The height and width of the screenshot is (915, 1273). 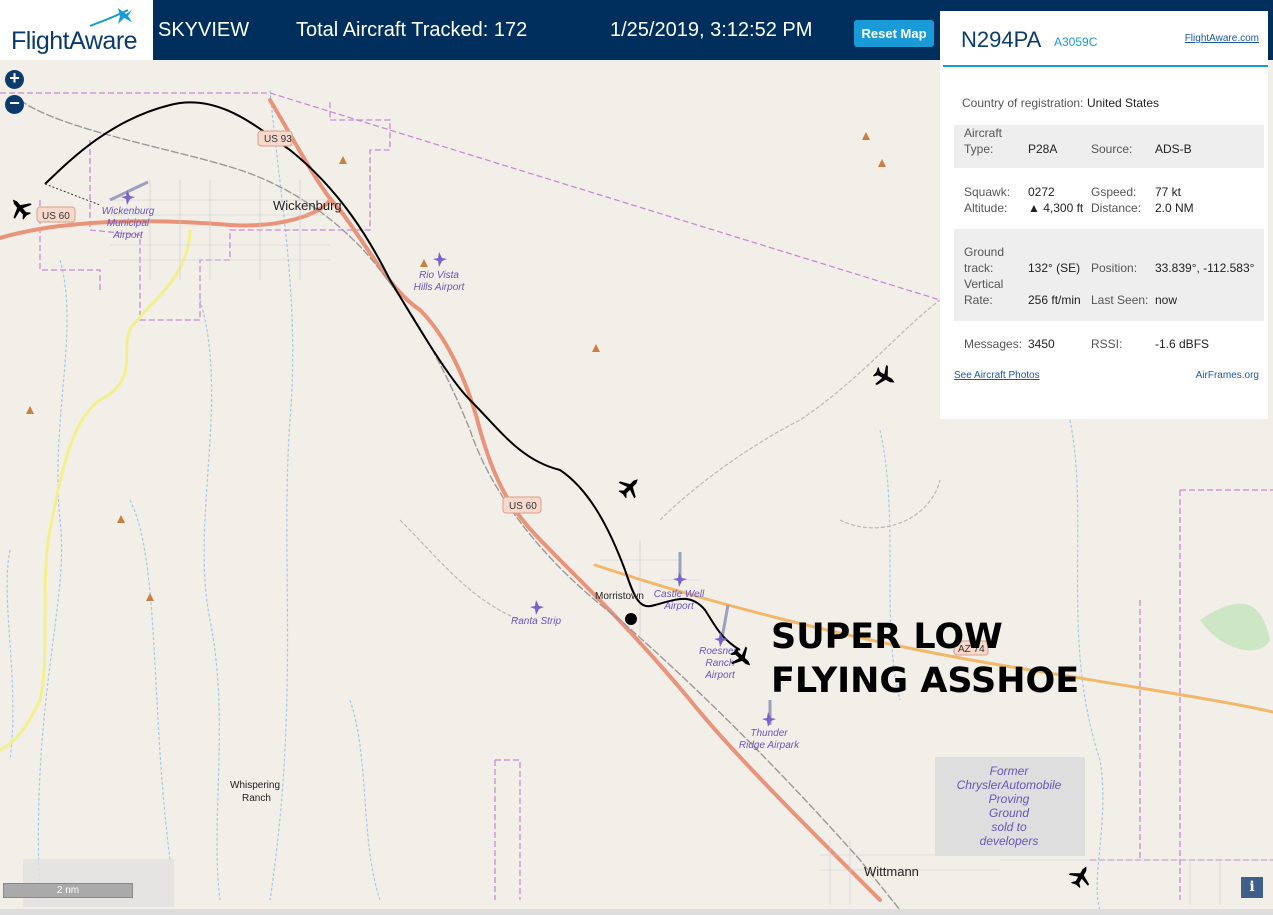 I want to click on airport-thunder-l2: Ridge Airpark, so click(x=769, y=745).